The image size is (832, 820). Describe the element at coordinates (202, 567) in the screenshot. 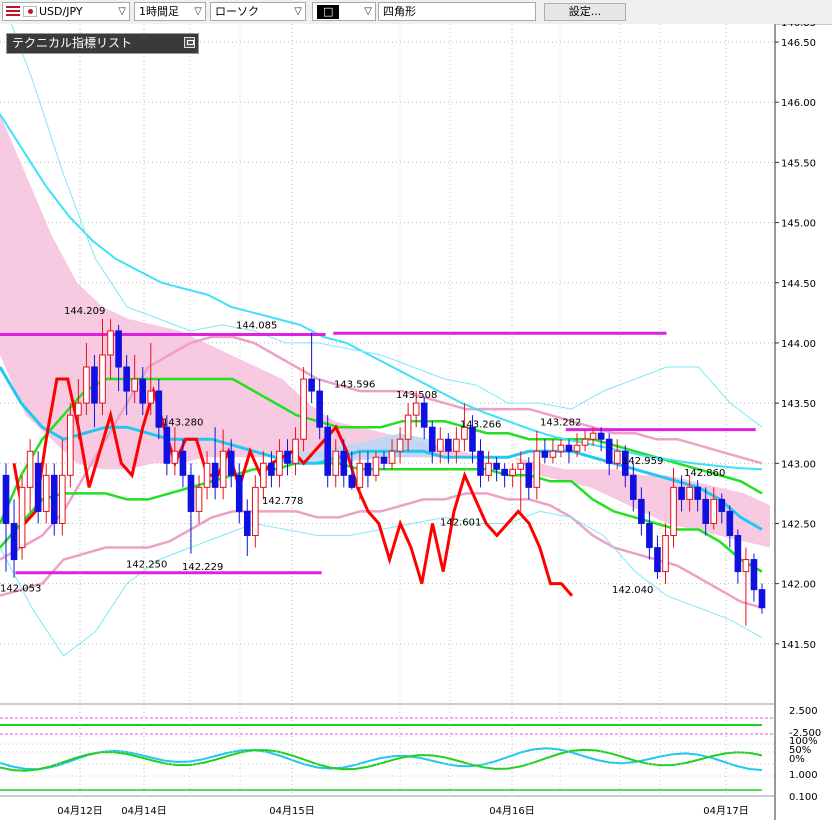

I see `price-annotation: 142.229` at that location.